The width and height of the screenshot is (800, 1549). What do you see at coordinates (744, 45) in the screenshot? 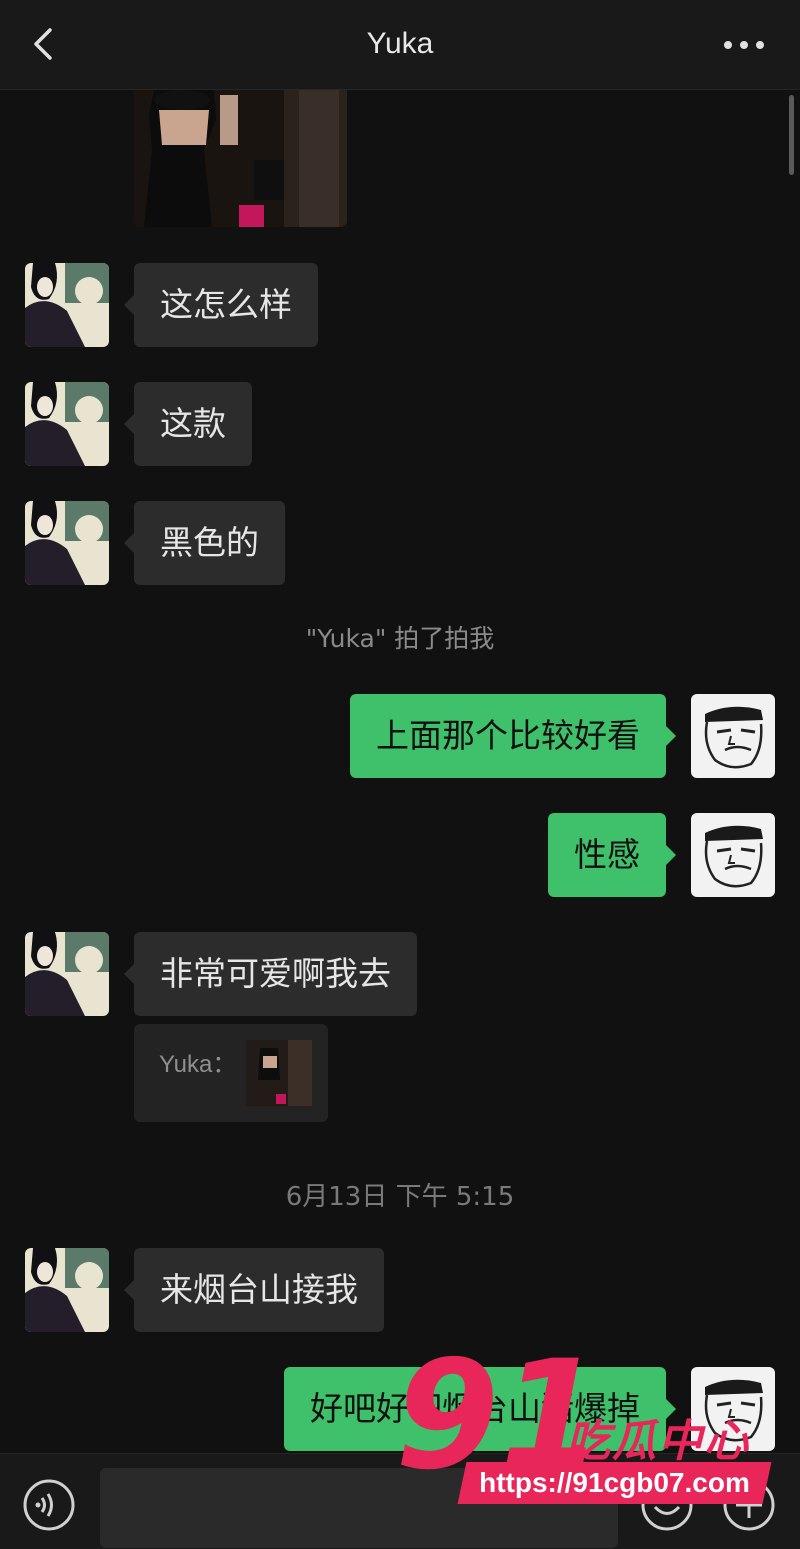
I see `more-options-icon` at bounding box center [744, 45].